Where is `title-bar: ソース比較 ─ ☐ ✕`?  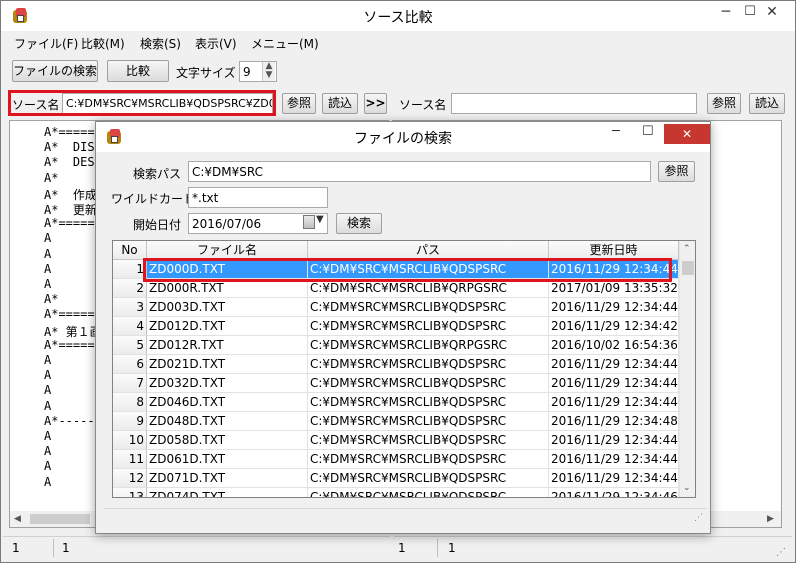 title-bar: ソース比較 ─ ☐ ✕ is located at coordinates (398, 16).